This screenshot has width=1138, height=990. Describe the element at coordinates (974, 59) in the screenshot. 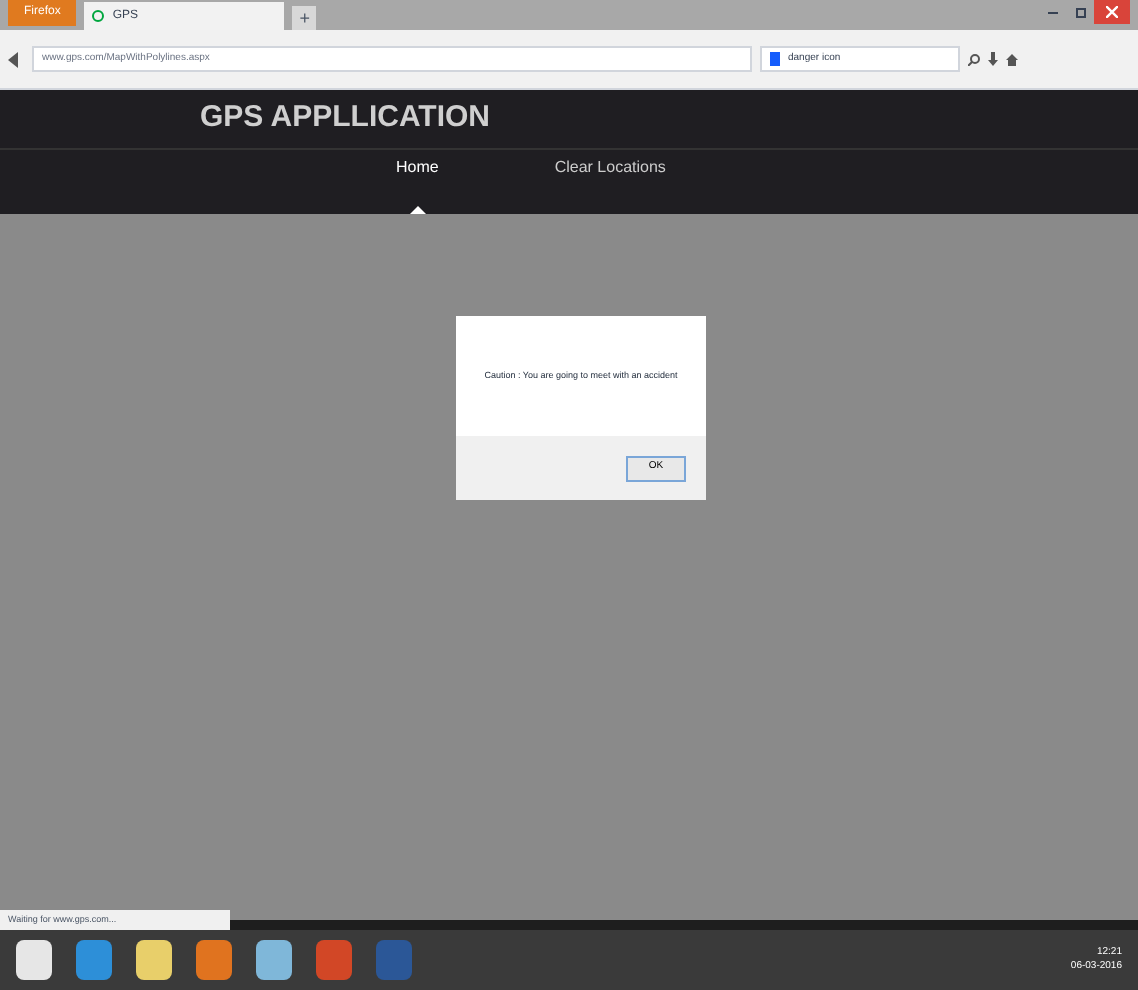

I see `search-icon` at that location.